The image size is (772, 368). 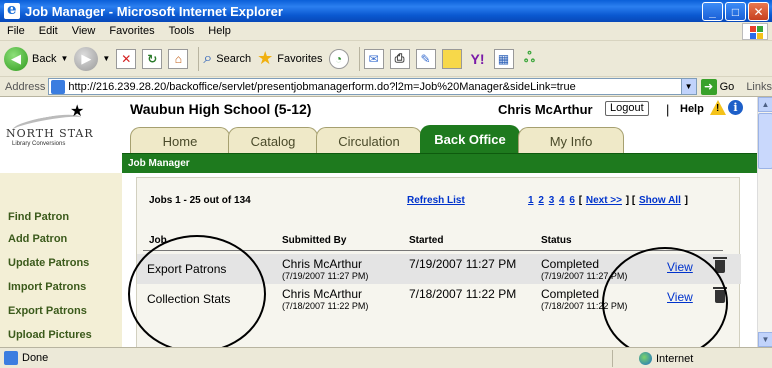 What do you see at coordinates (386, 357) in the screenshot?
I see `status-bar: Done Internet` at bounding box center [386, 357].